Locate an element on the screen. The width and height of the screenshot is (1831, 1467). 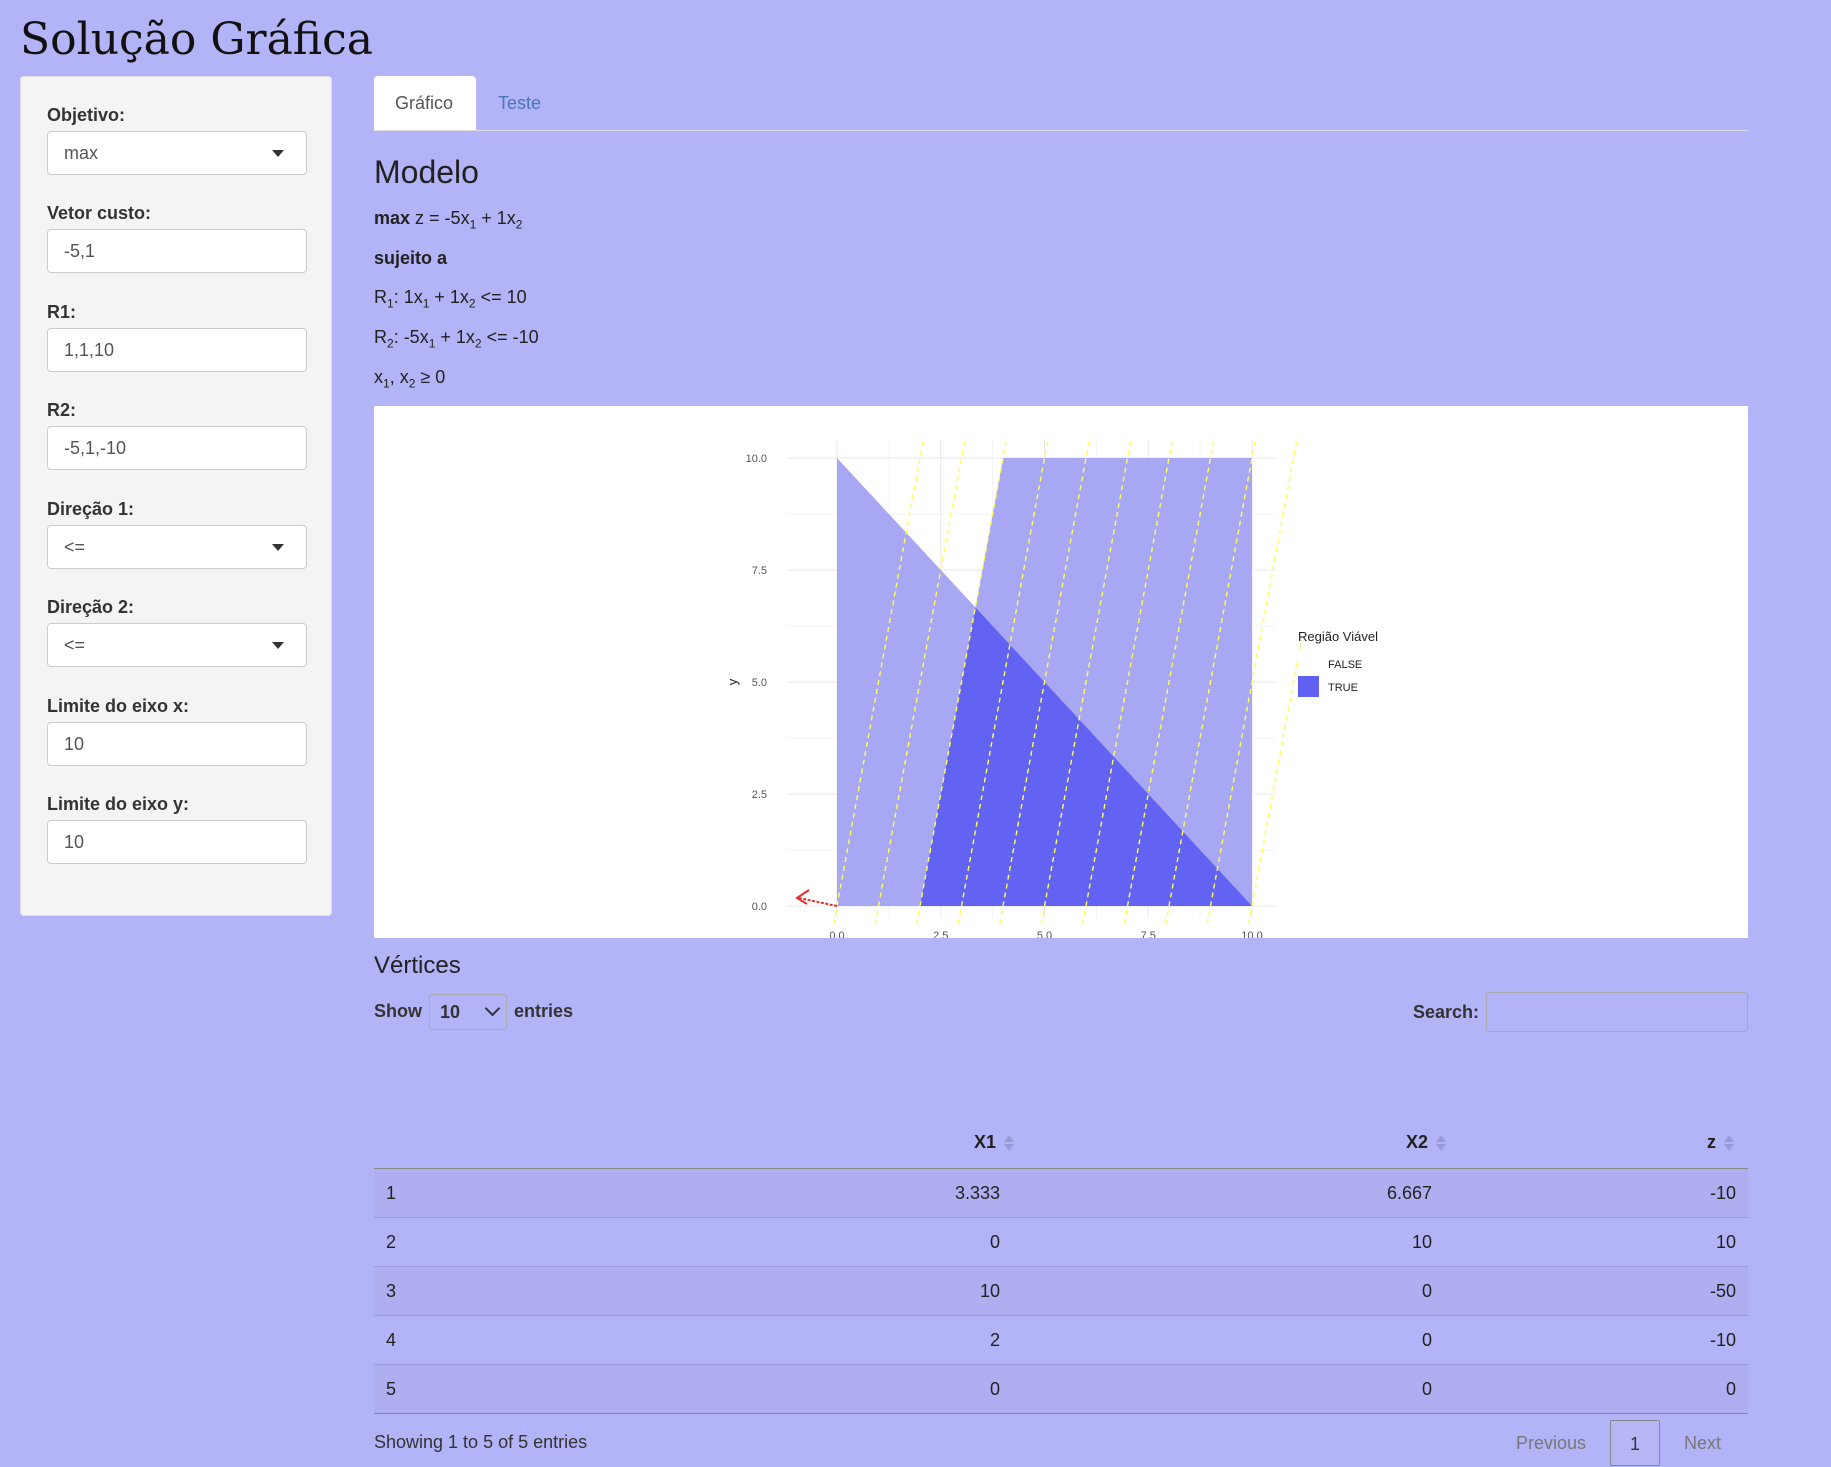
cost-input: -5,1 is located at coordinates (177, 251).